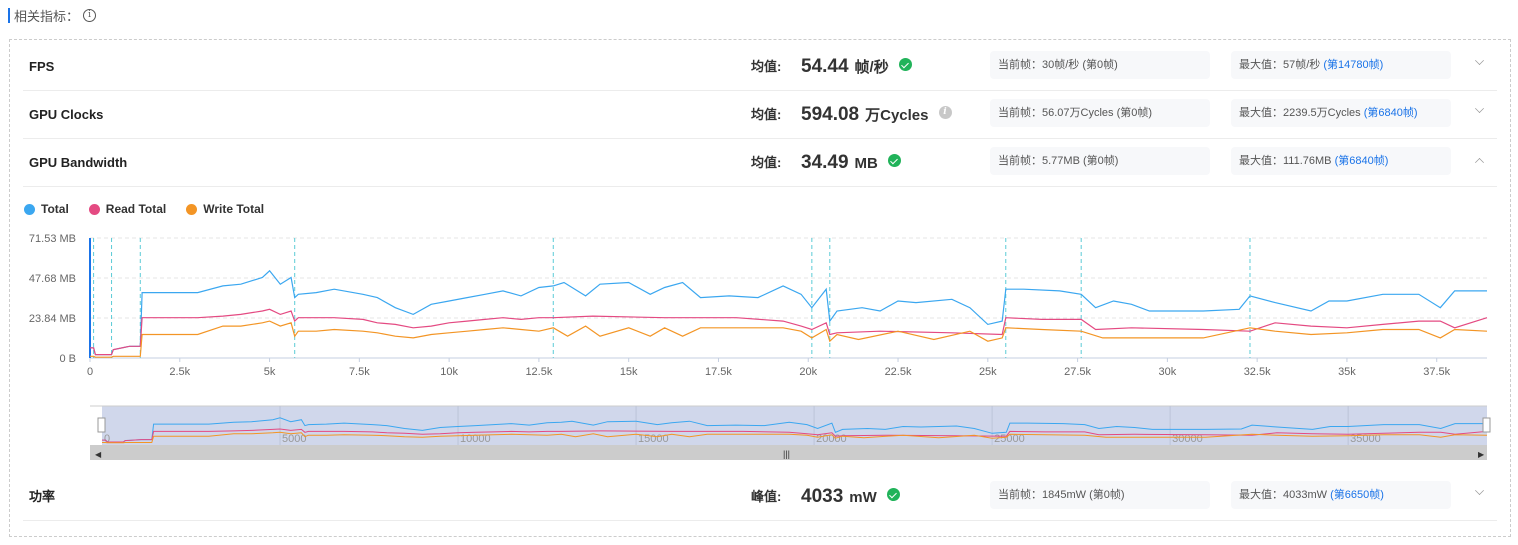 This screenshot has width=1518, height=545. I want to click on section-header: 相关指标： i, so click(52, 15).